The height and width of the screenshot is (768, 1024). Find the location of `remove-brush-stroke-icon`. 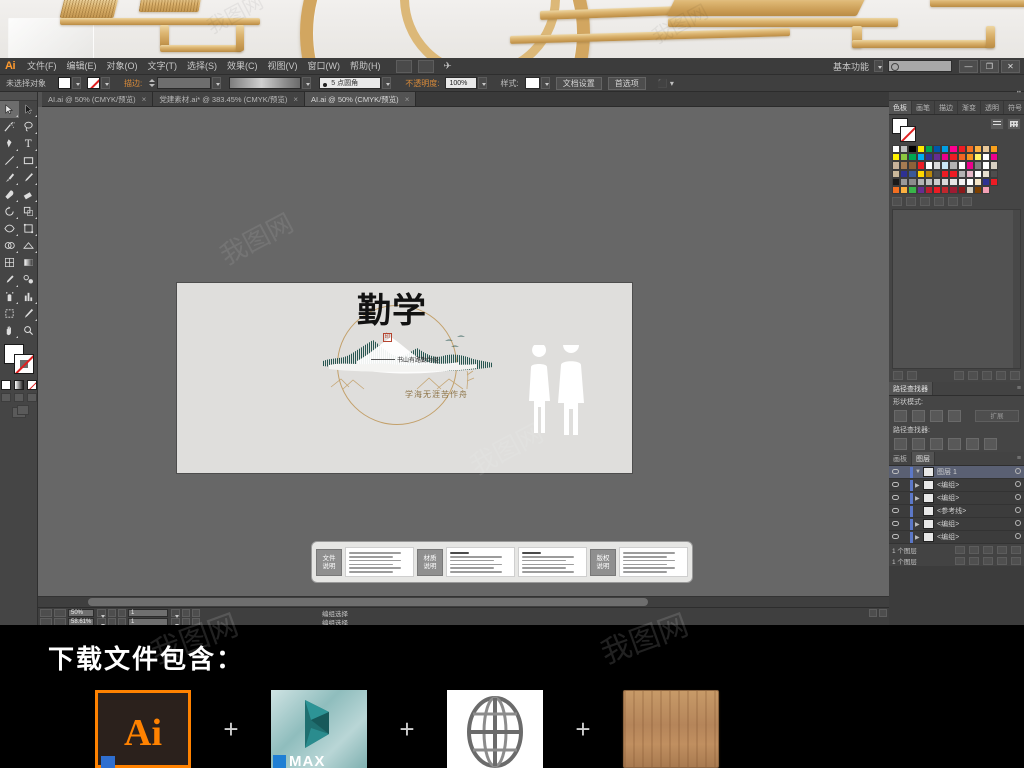

remove-brush-stroke-icon is located at coordinates (959, 376).